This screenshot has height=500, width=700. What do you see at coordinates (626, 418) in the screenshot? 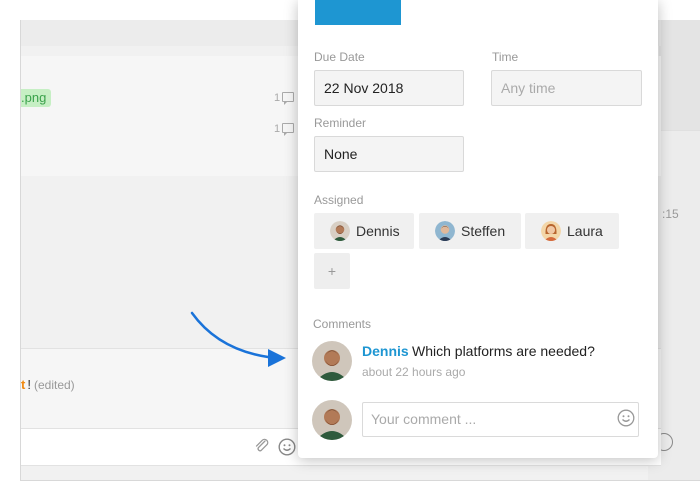
I see `emoji-icon` at bounding box center [626, 418].